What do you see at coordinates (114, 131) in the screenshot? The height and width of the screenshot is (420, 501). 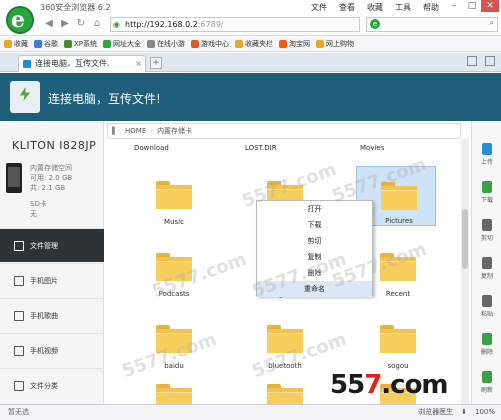 I see `breadcrumb-back-icon: ▌` at bounding box center [114, 131].